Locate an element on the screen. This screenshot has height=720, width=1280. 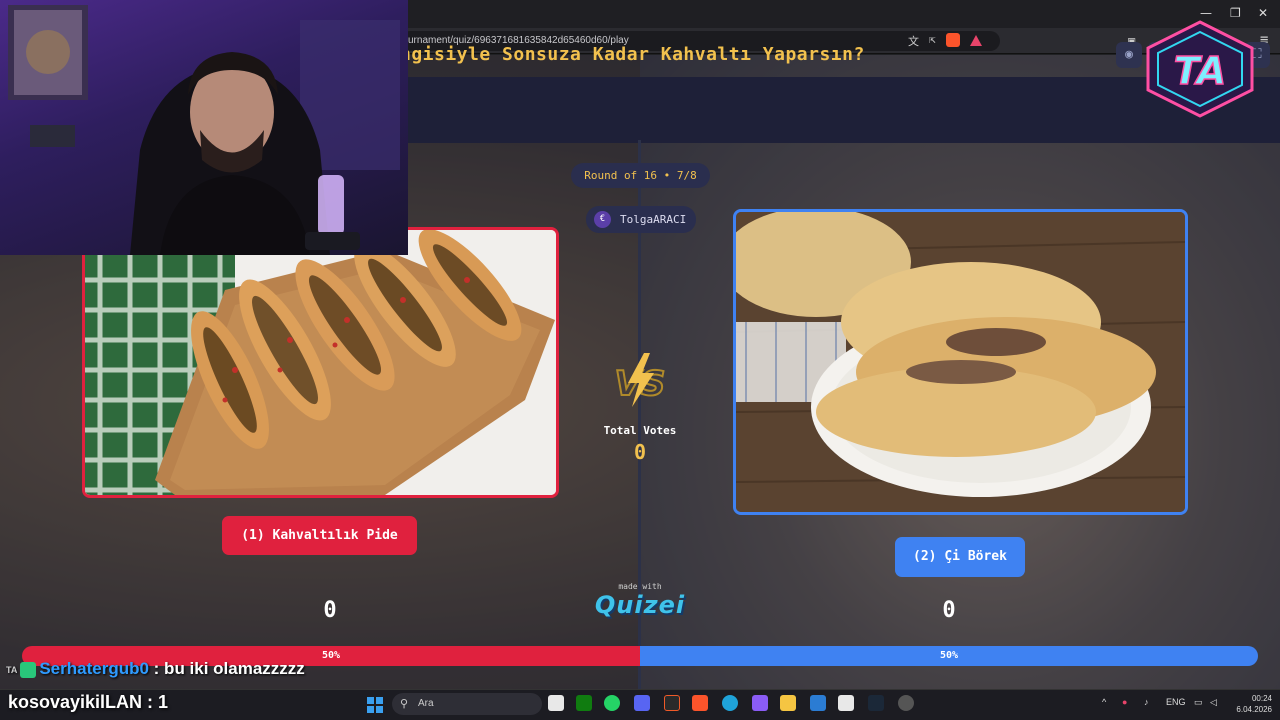
brave-rewards-icon is located at coordinates (975, 40).